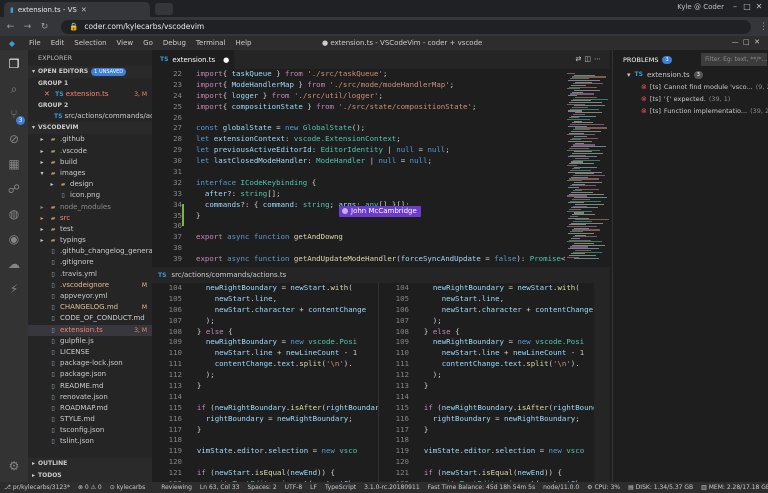  I want to click on tree-item: ▯ CHANGELOG.md M, so click(90, 307).